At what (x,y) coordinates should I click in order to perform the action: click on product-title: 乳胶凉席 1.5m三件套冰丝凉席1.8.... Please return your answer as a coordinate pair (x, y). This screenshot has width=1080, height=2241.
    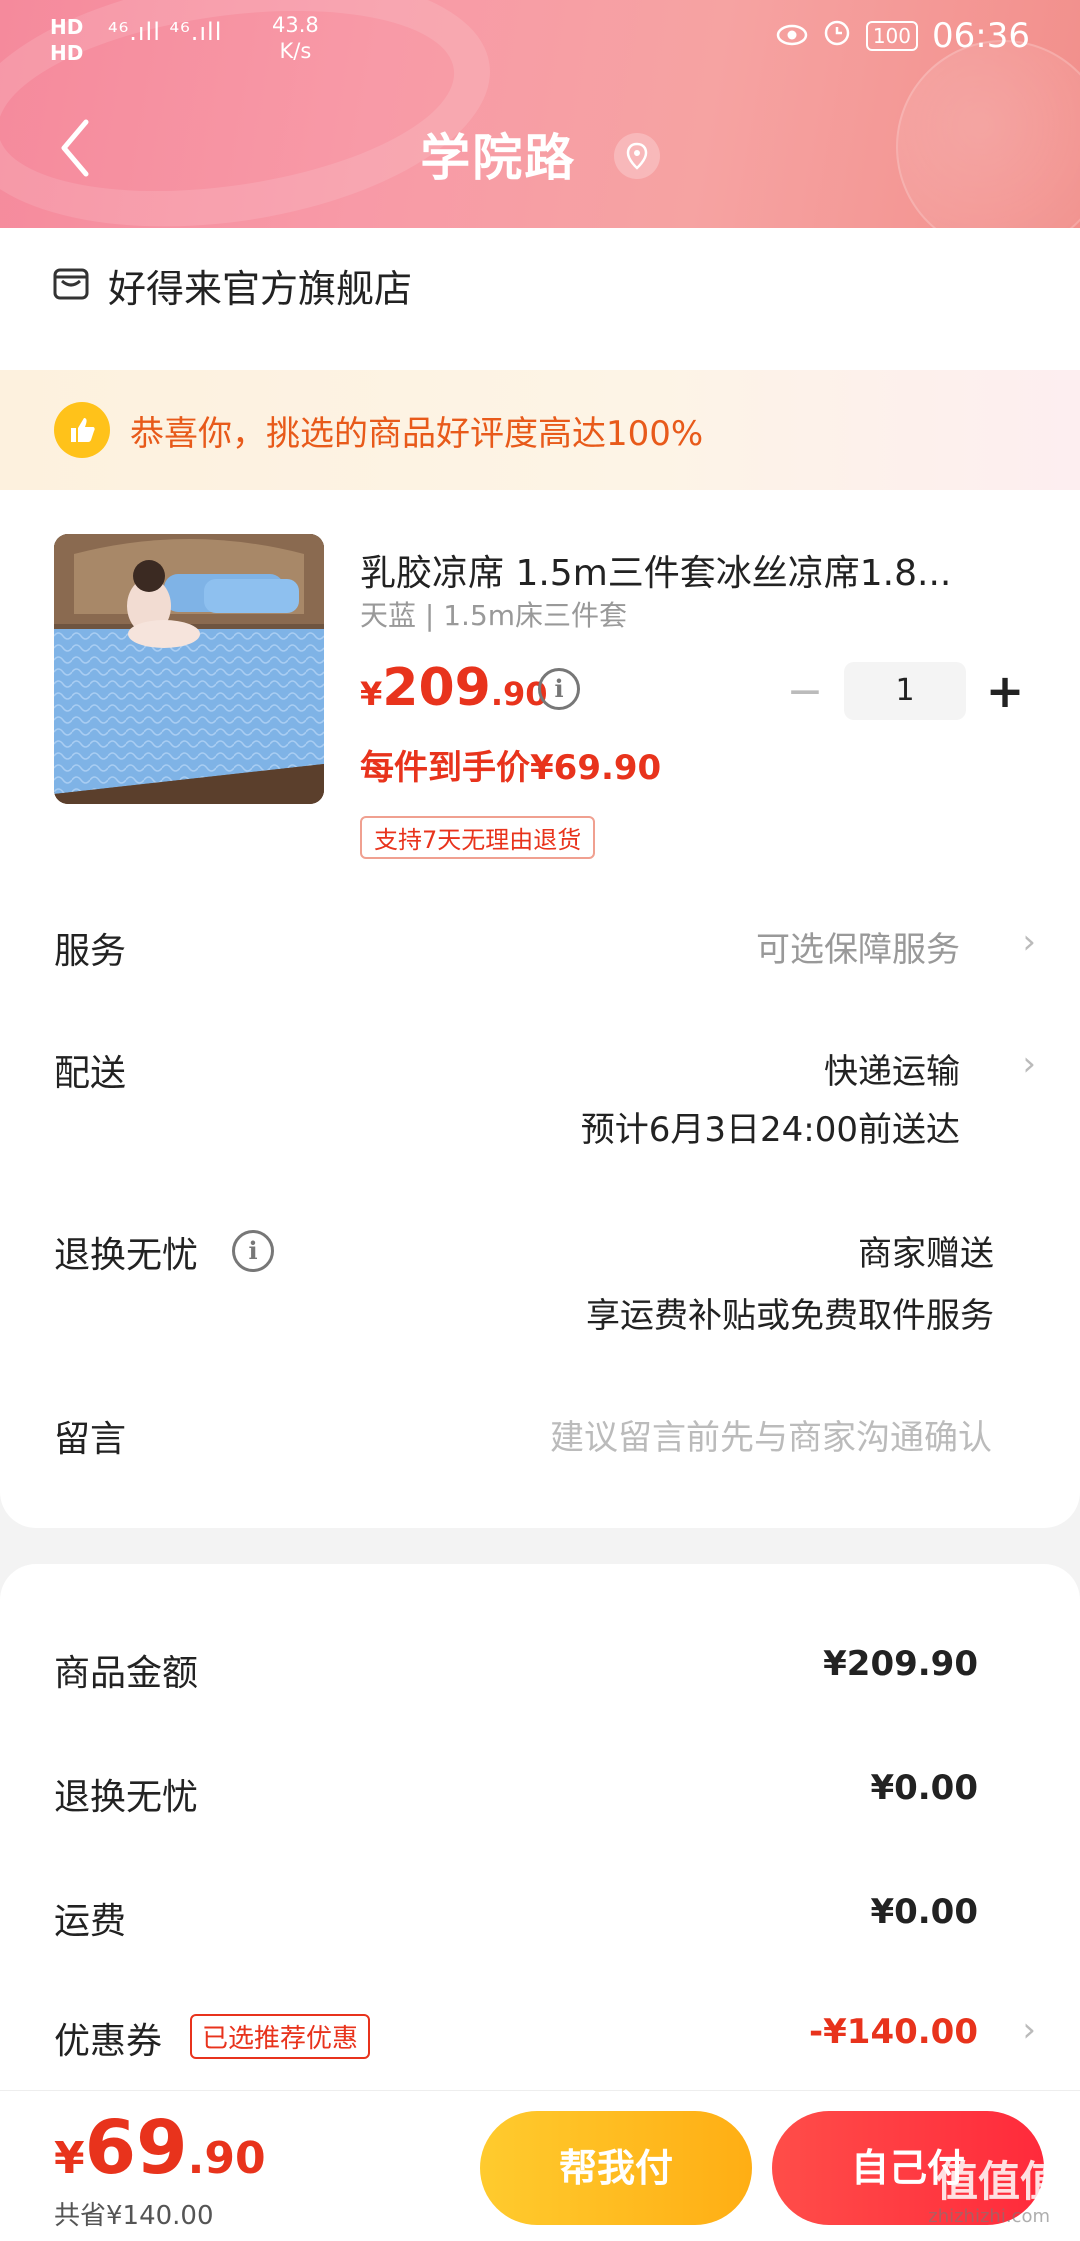
    Looking at the image, I should click on (670, 570).